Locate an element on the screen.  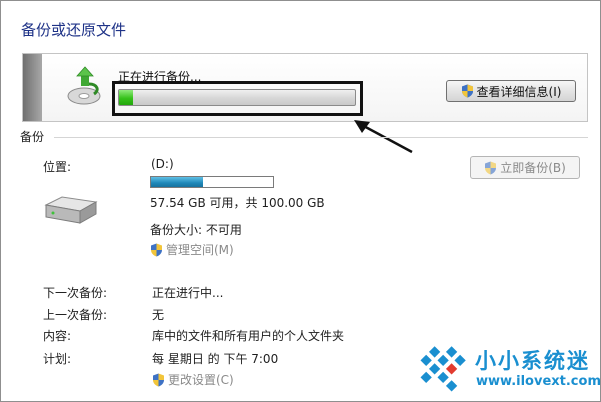
watermark-logo-icon is located at coordinates (443, 369).